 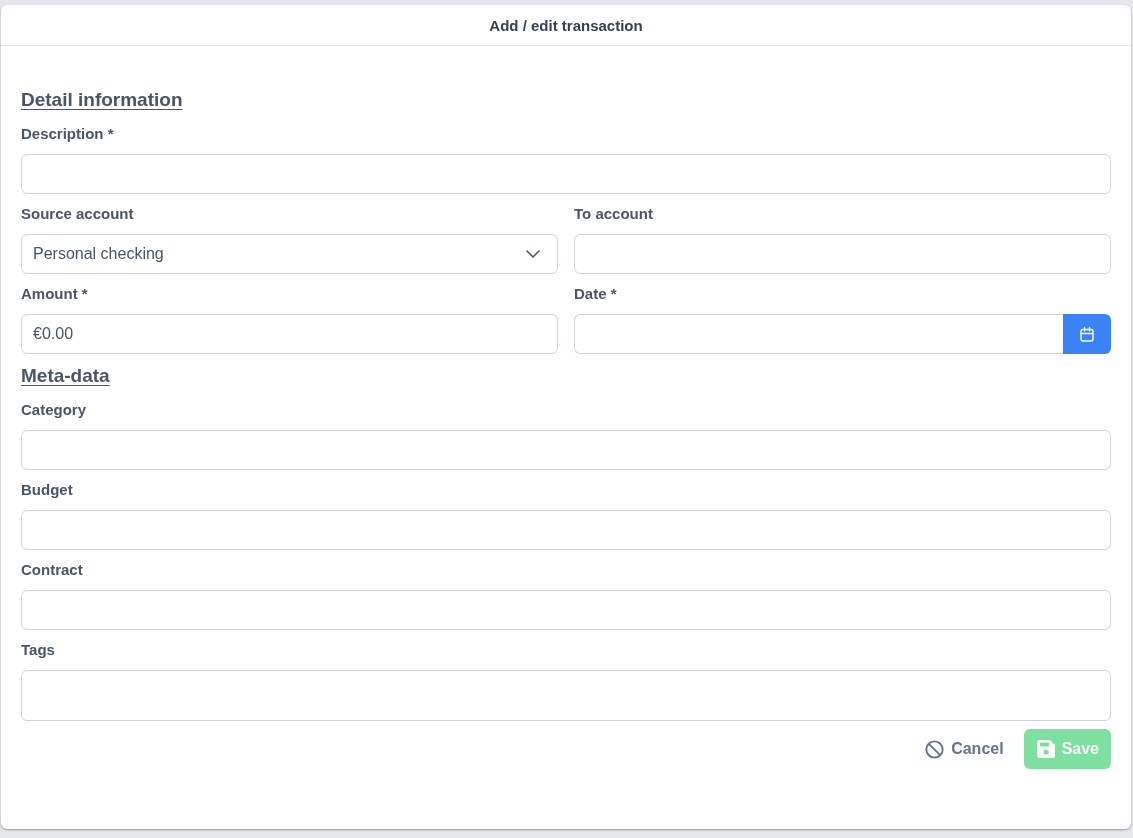 I want to click on field-label: Description *, so click(x=67, y=134).